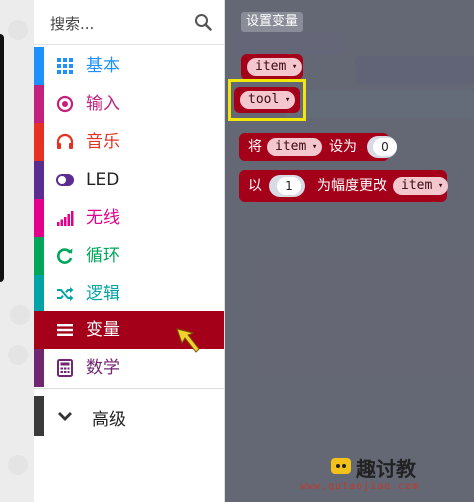 Image resolution: width=474 pixels, height=502 pixels. I want to click on watermark-brand: 趣讨教, so click(386, 469).